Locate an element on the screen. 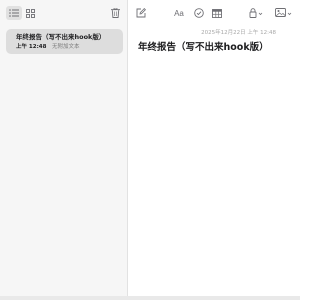 This screenshot has height=300, width=320. checklist-icon is located at coordinates (199, 13).